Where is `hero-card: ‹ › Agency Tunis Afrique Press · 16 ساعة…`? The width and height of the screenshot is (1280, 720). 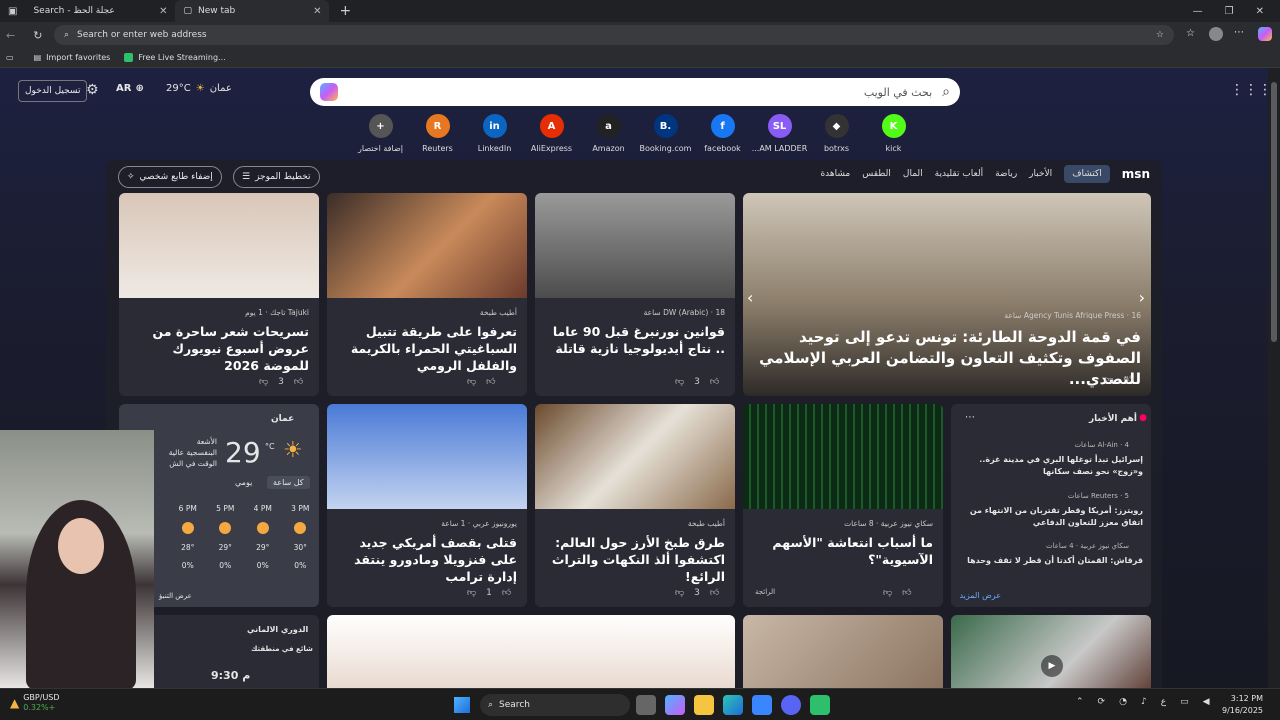
hero-card: ‹ › Agency Tunis Afrique Press · 16 ساعة… is located at coordinates (947, 294).